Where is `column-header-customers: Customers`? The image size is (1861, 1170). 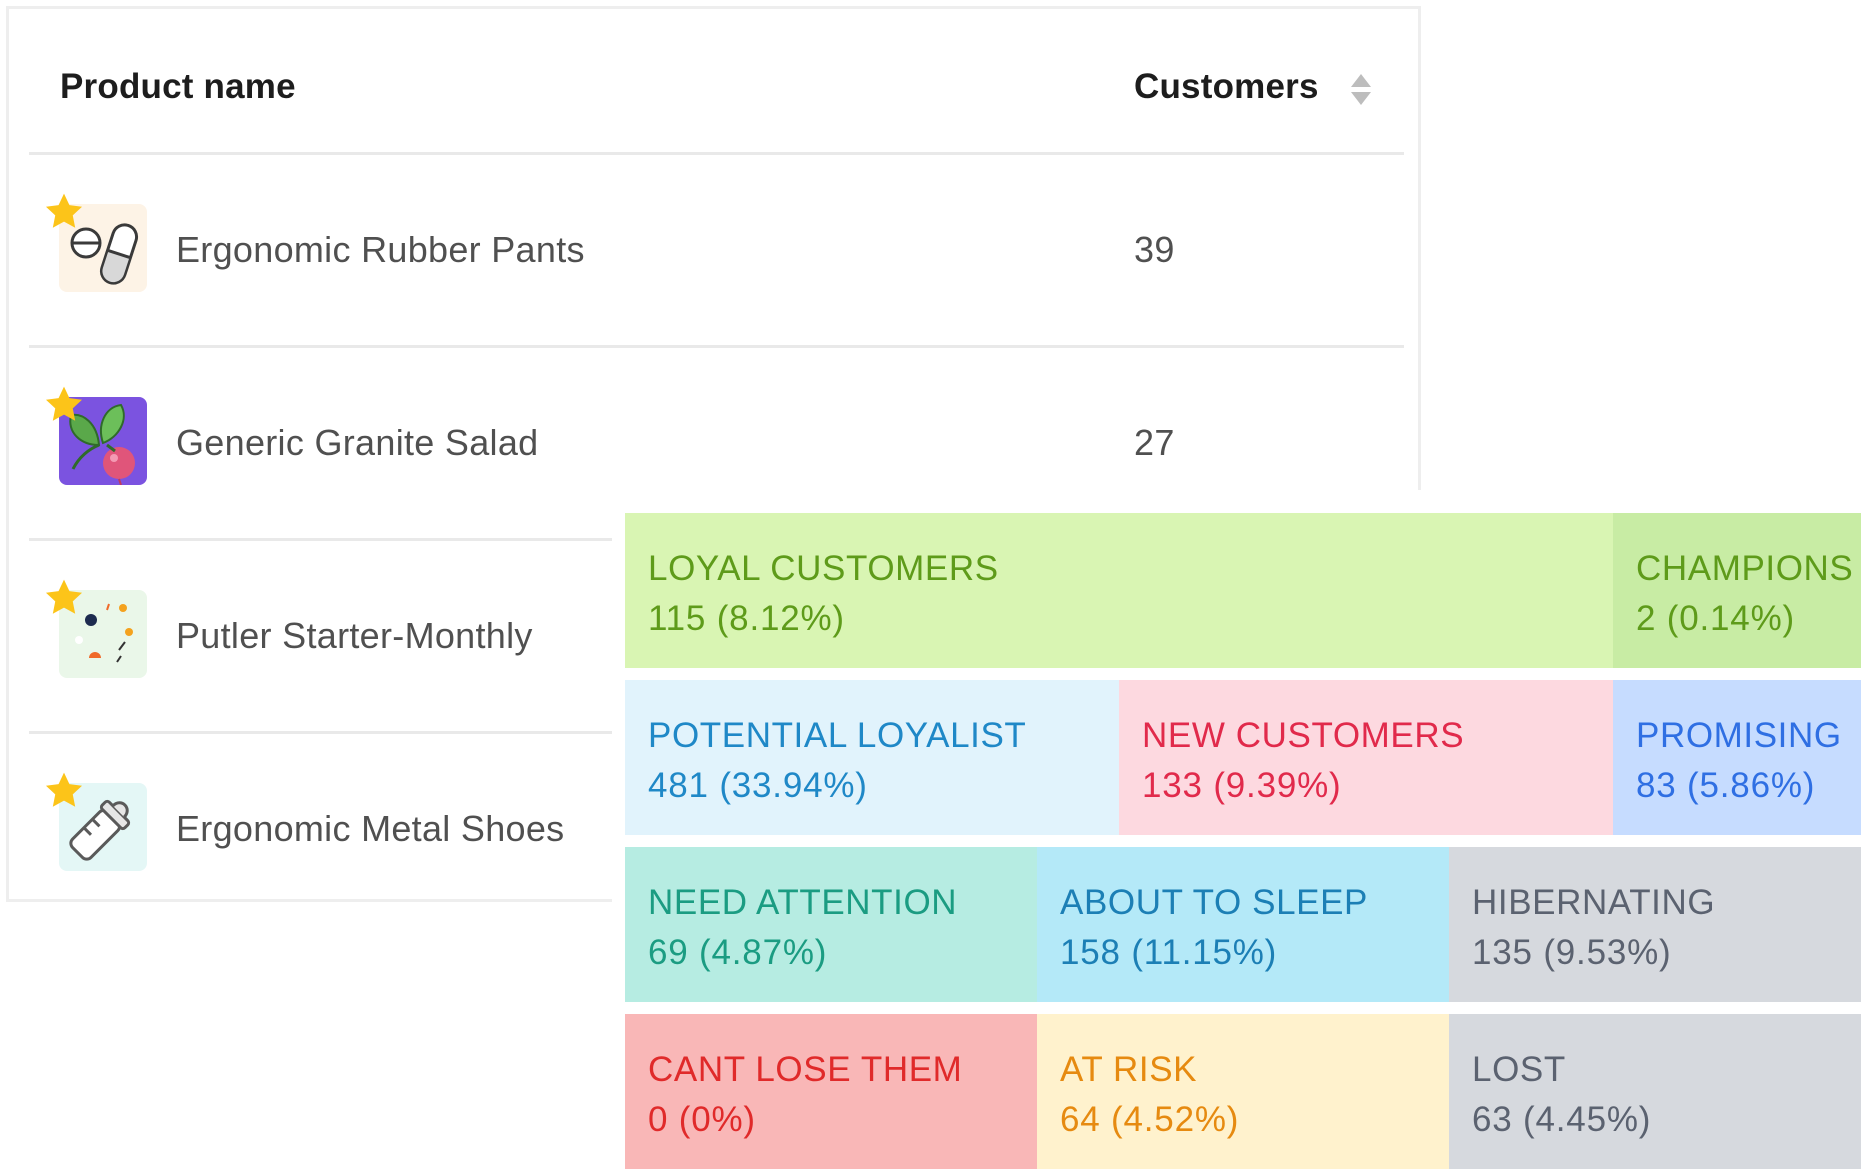
column-header-customers: Customers is located at coordinates (1226, 87).